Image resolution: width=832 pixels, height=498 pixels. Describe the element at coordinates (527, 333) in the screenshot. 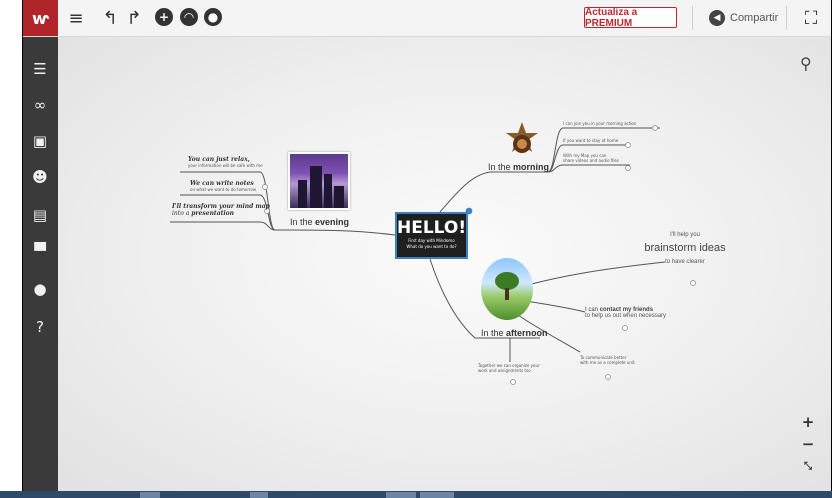

I see `topic-afternoon-bold: afternoon` at that location.